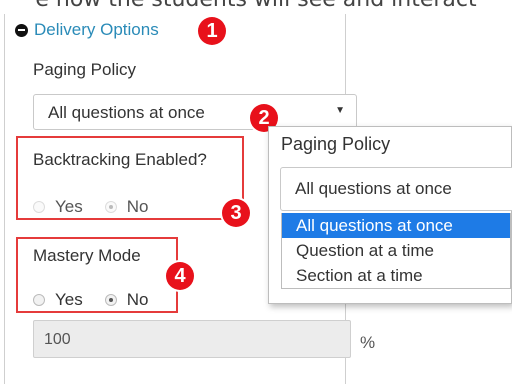 This screenshot has width=512, height=384. What do you see at coordinates (373, 188) in the screenshot?
I see `popup-select-value: All questions at once` at bounding box center [373, 188].